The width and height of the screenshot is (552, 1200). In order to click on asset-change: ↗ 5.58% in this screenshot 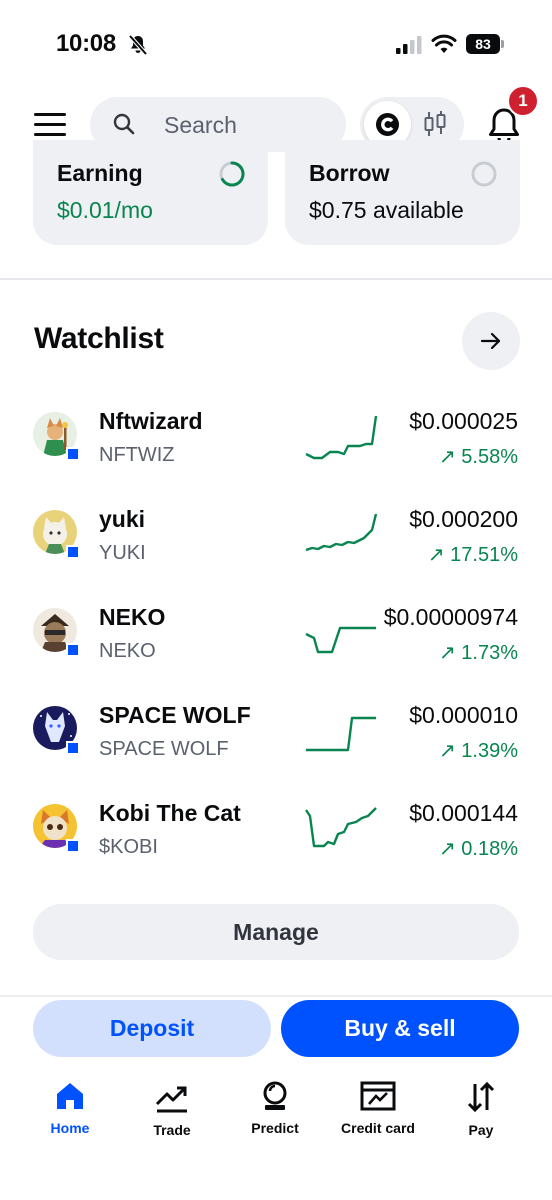, I will do `click(478, 457)`.